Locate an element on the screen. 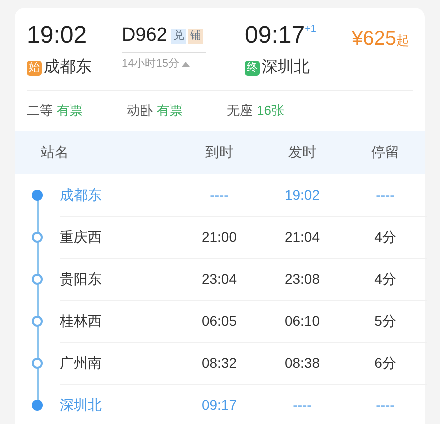 This screenshot has width=440, height=424. price: ¥625 is located at coordinates (374, 39).